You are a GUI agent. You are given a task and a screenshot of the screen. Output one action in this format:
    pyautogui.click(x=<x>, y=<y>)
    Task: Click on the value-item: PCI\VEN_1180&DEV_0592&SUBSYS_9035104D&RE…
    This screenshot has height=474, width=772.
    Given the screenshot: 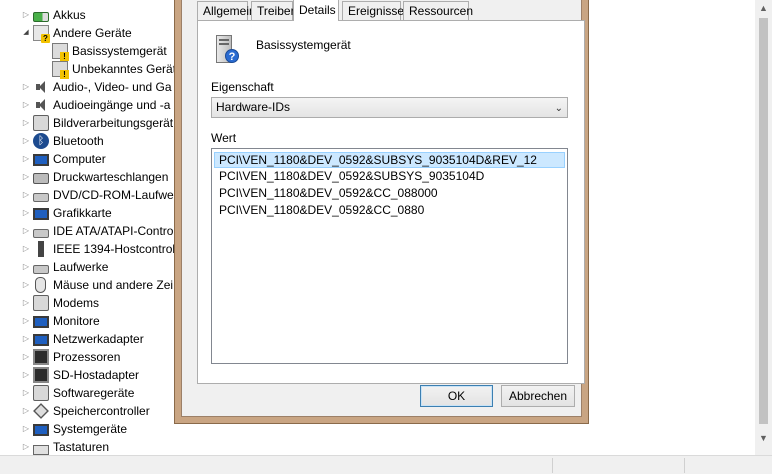 What is the action you would take?
    pyautogui.click(x=389, y=160)
    